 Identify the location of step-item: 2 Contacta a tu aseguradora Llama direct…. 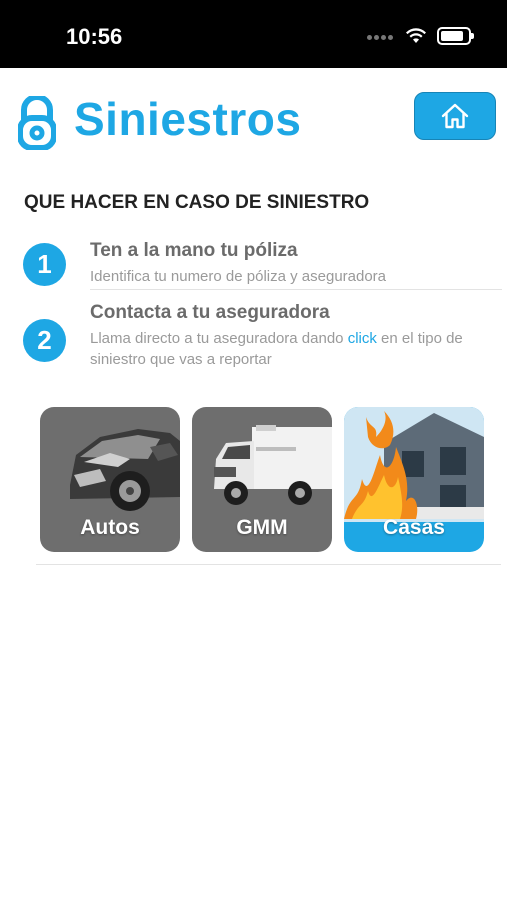
(253, 337).